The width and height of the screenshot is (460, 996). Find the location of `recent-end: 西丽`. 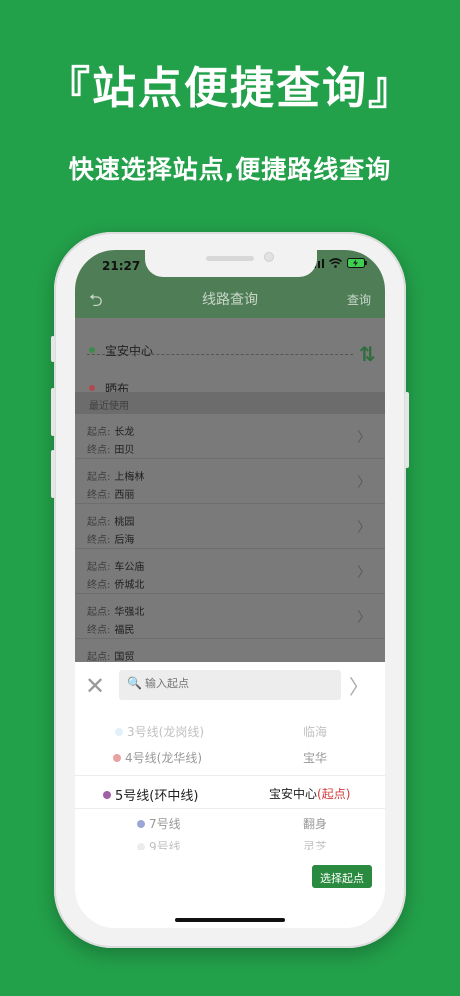

recent-end: 西丽 is located at coordinates (124, 495).